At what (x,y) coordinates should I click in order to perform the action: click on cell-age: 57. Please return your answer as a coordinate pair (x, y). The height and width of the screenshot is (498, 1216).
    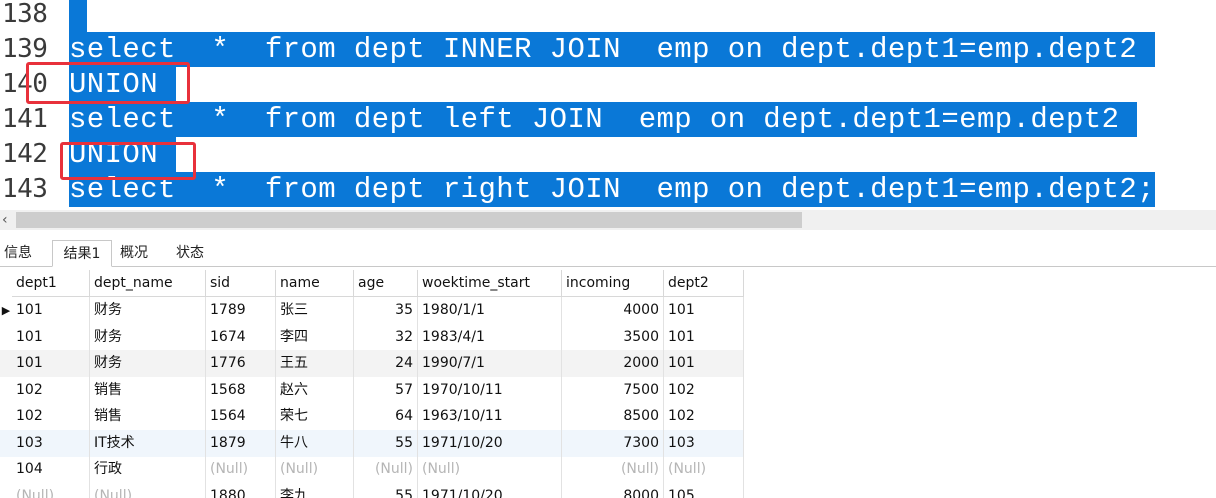
    Looking at the image, I should click on (386, 390).